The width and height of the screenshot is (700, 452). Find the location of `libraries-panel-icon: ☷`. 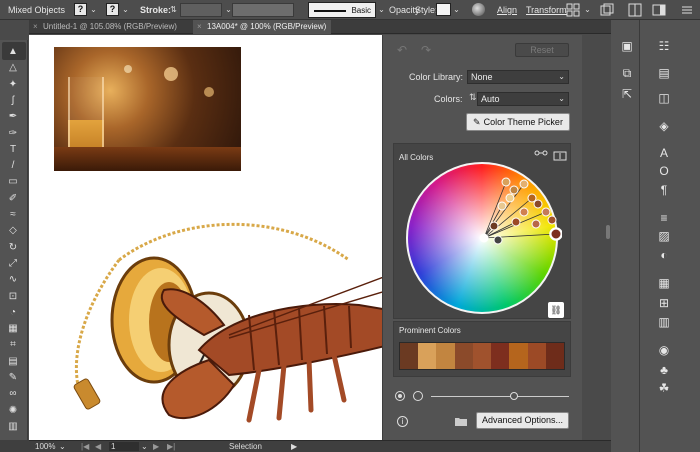

libraries-panel-icon: ☷ is located at coordinates (664, 46).